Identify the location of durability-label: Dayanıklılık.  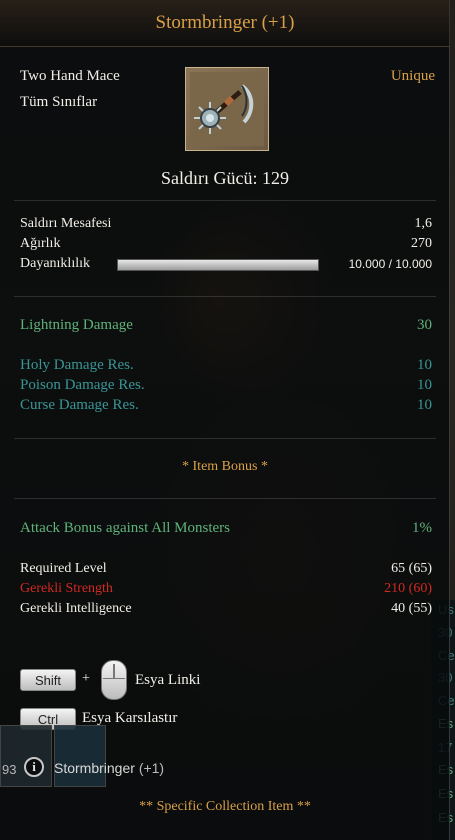
(55, 263).